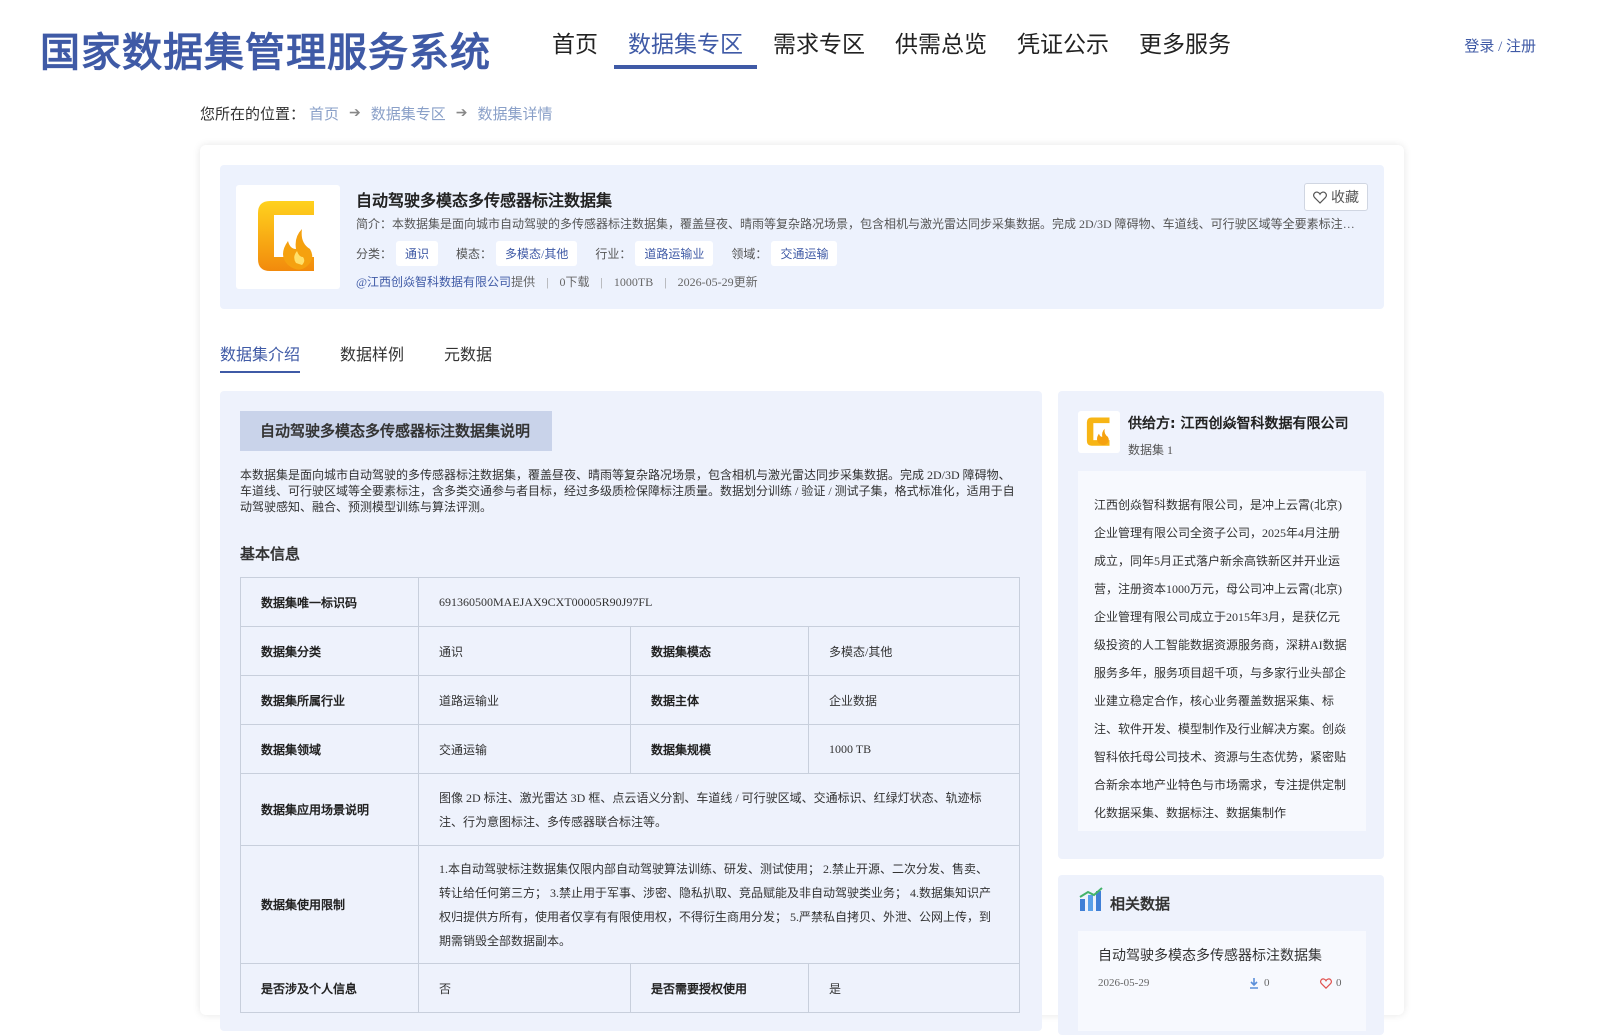  What do you see at coordinates (523, 282) in the screenshot?
I see `provider-suffix: 提供` at bounding box center [523, 282].